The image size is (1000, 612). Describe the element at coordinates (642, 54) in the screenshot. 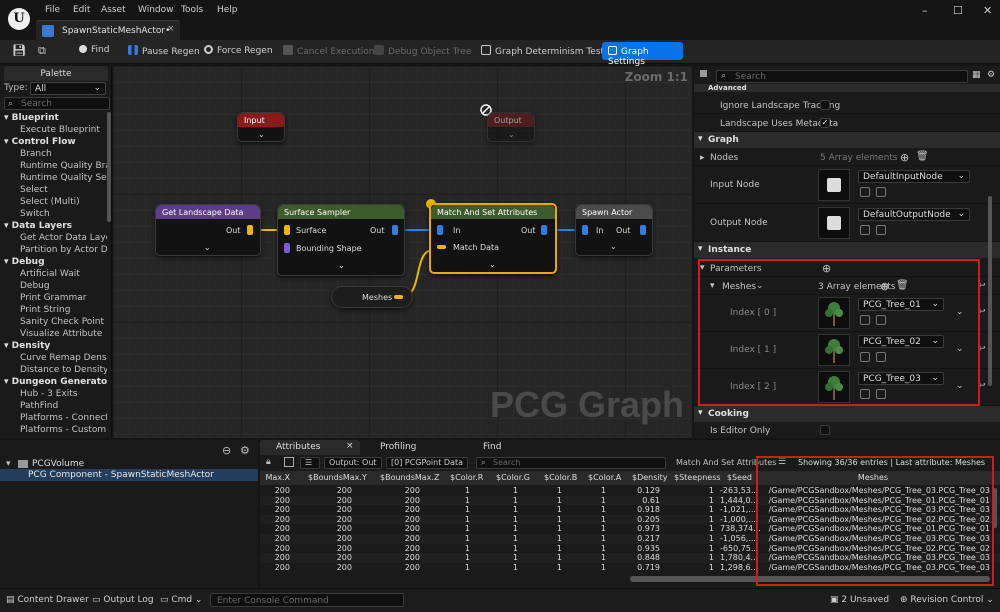

I see `graph-settings-button: Graph Settings` at that location.